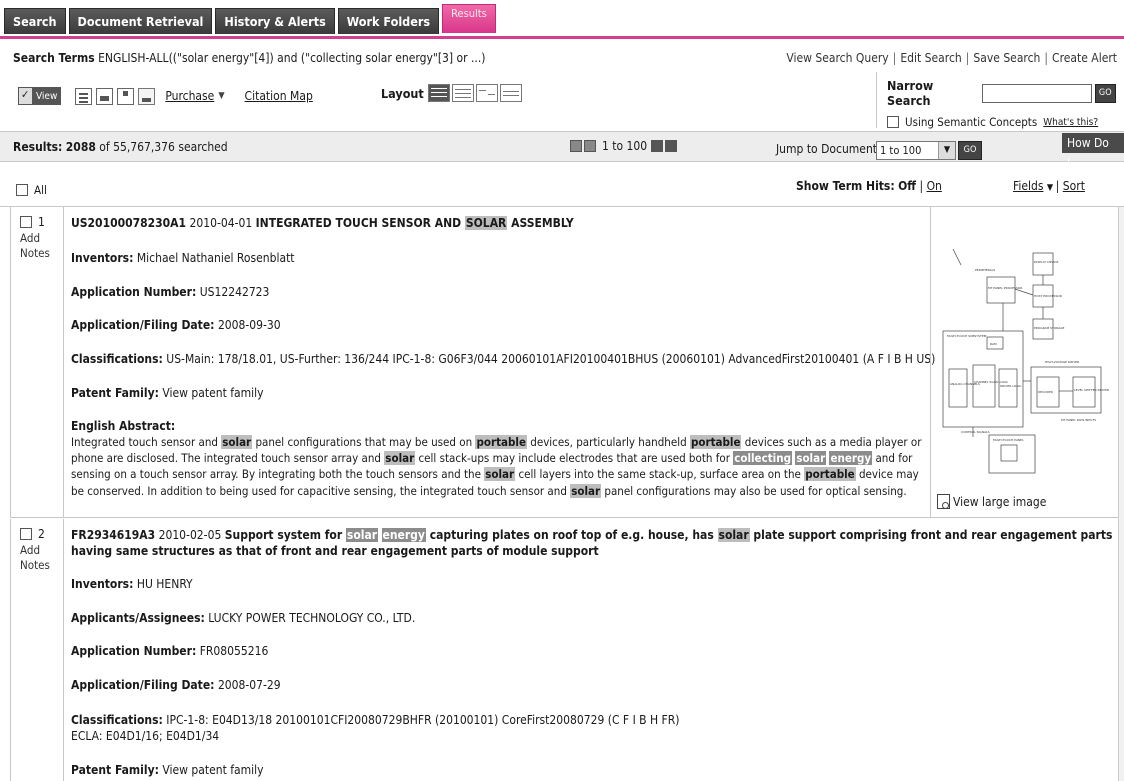 This screenshot has height=781, width=1124. Describe the element at coordinates (1074, 186) in the screenshot. I see `sort-link: Sort` at that location.